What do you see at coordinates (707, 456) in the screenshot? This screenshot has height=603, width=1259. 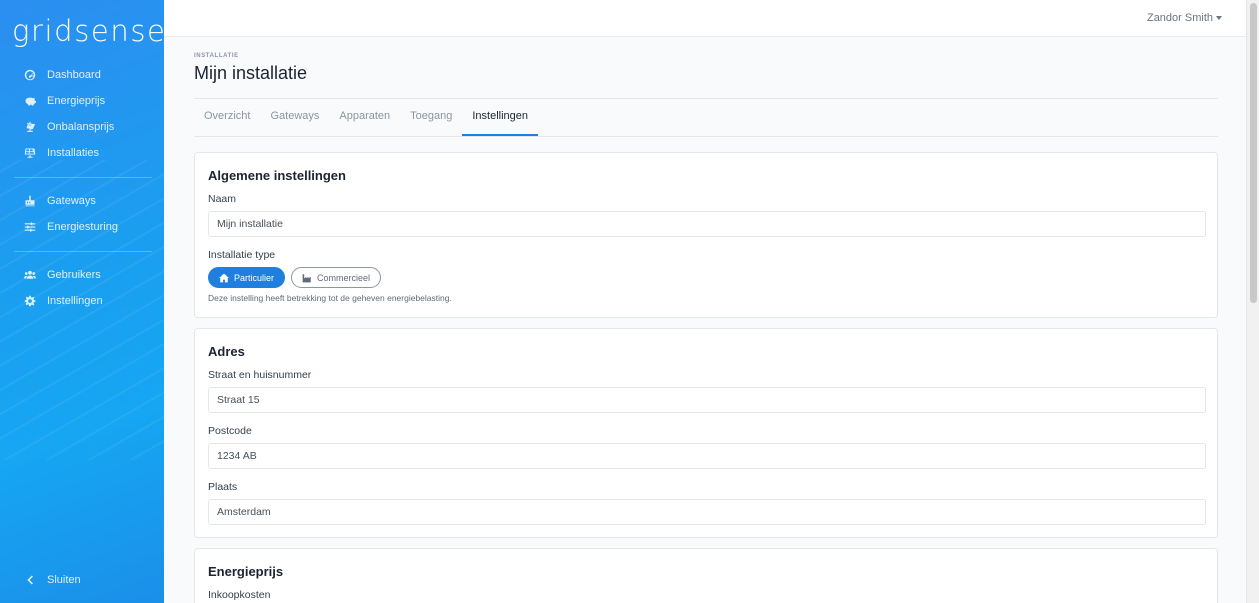 I see `postcode-field: 1234 AB` at bounding box center [707, 456].